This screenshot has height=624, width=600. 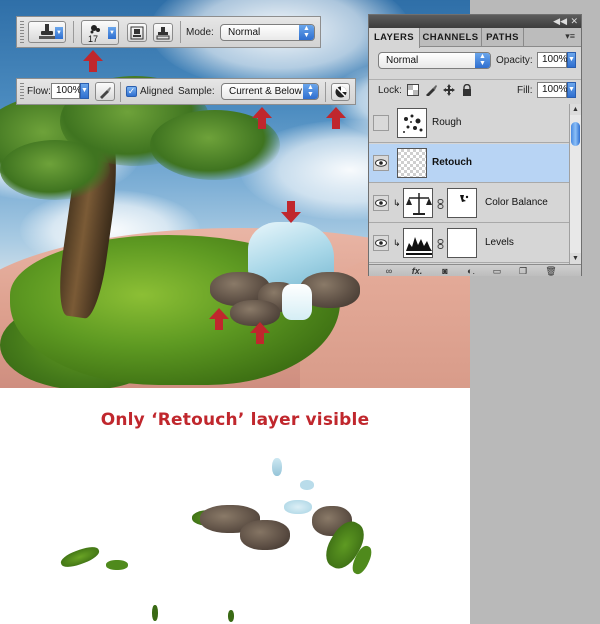 I want to click on aligned-checkbox: ✓, so click(x=131, y=91).